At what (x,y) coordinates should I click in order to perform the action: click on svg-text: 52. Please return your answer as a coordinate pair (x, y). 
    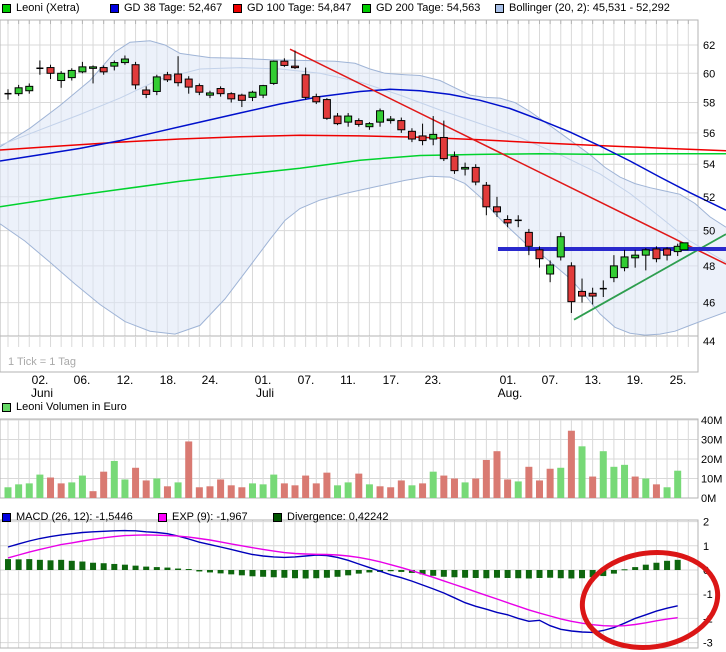
    Looking at the image, I should click on (709, 198).